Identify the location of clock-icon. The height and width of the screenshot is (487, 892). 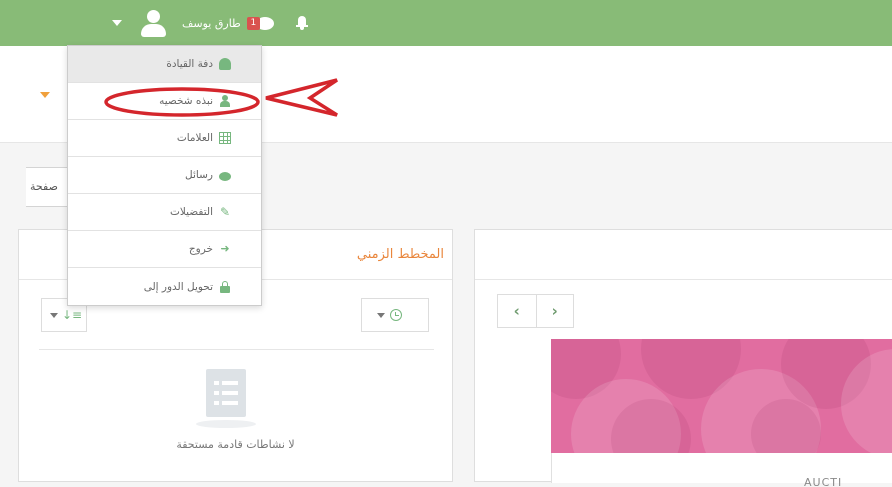
(396, 315).